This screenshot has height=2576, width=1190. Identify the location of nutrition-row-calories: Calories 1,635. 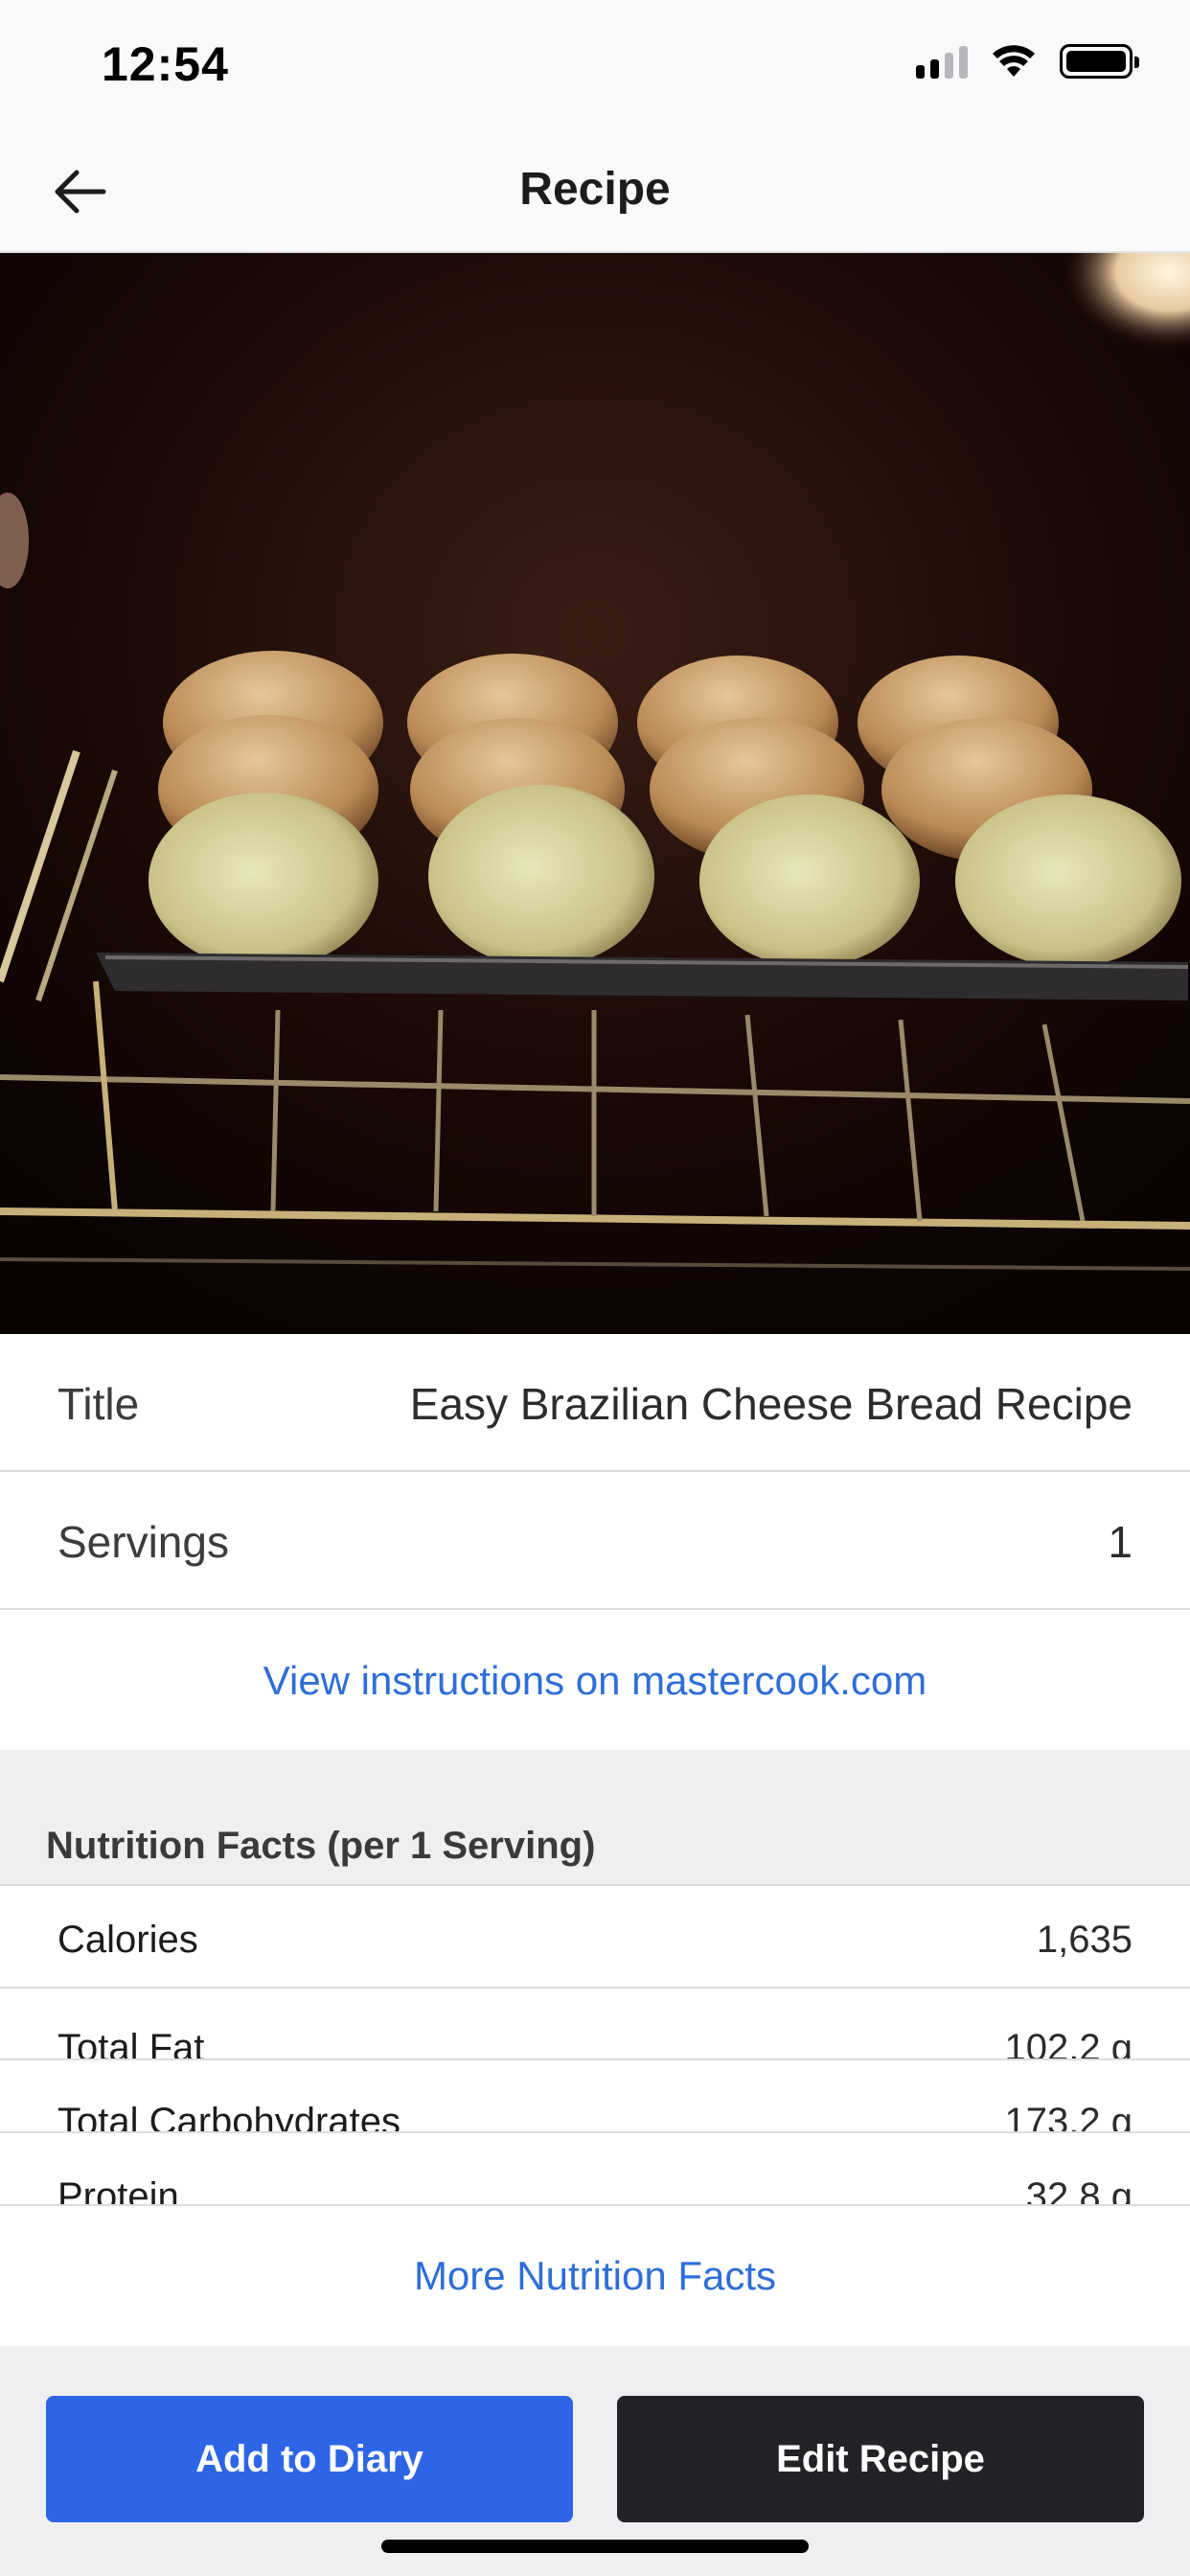
(595, 1937).